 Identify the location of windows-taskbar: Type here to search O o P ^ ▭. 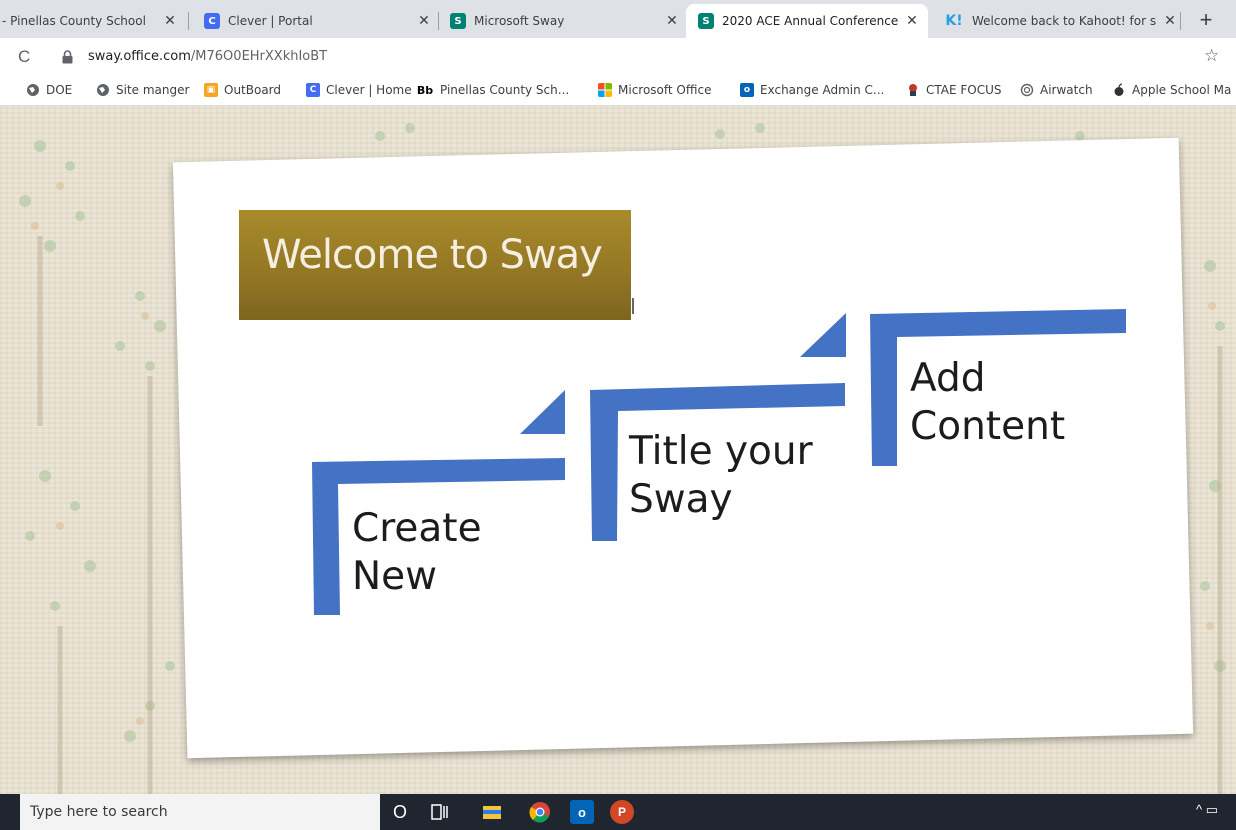
(618, 812).